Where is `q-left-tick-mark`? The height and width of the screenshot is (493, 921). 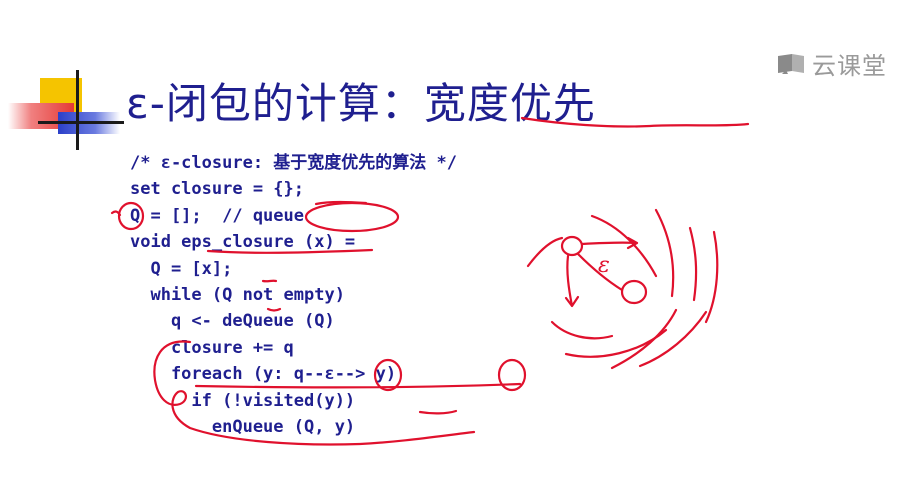
q-left-tick-mark is located at coordinates (116, 213).